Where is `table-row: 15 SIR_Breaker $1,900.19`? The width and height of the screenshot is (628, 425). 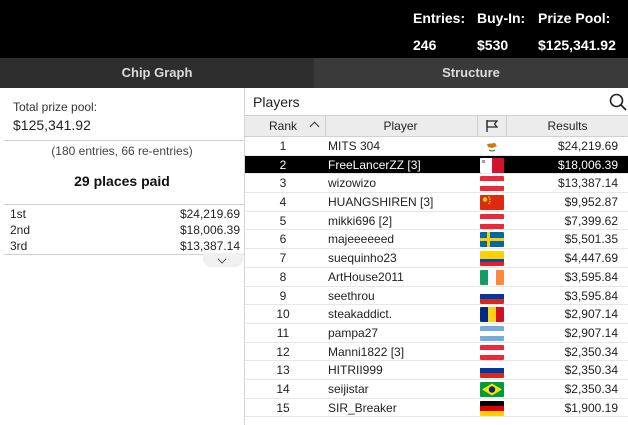
table-row: 15 SIR_Breaker $1,900.19 is located at coordinates (436, 408).